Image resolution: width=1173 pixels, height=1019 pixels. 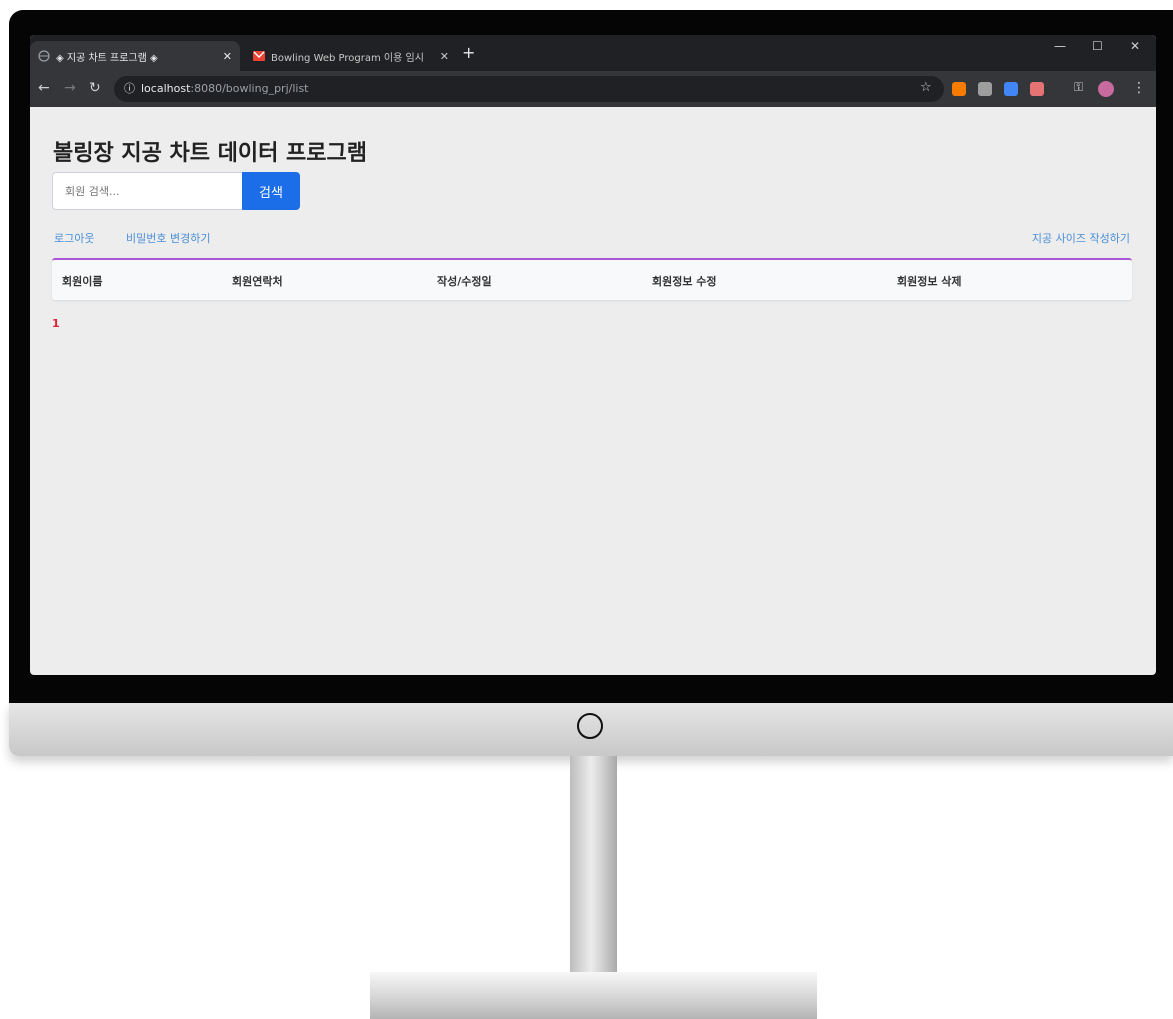 I want to click on monitor-stand-neck, so click(x=593, y=865).